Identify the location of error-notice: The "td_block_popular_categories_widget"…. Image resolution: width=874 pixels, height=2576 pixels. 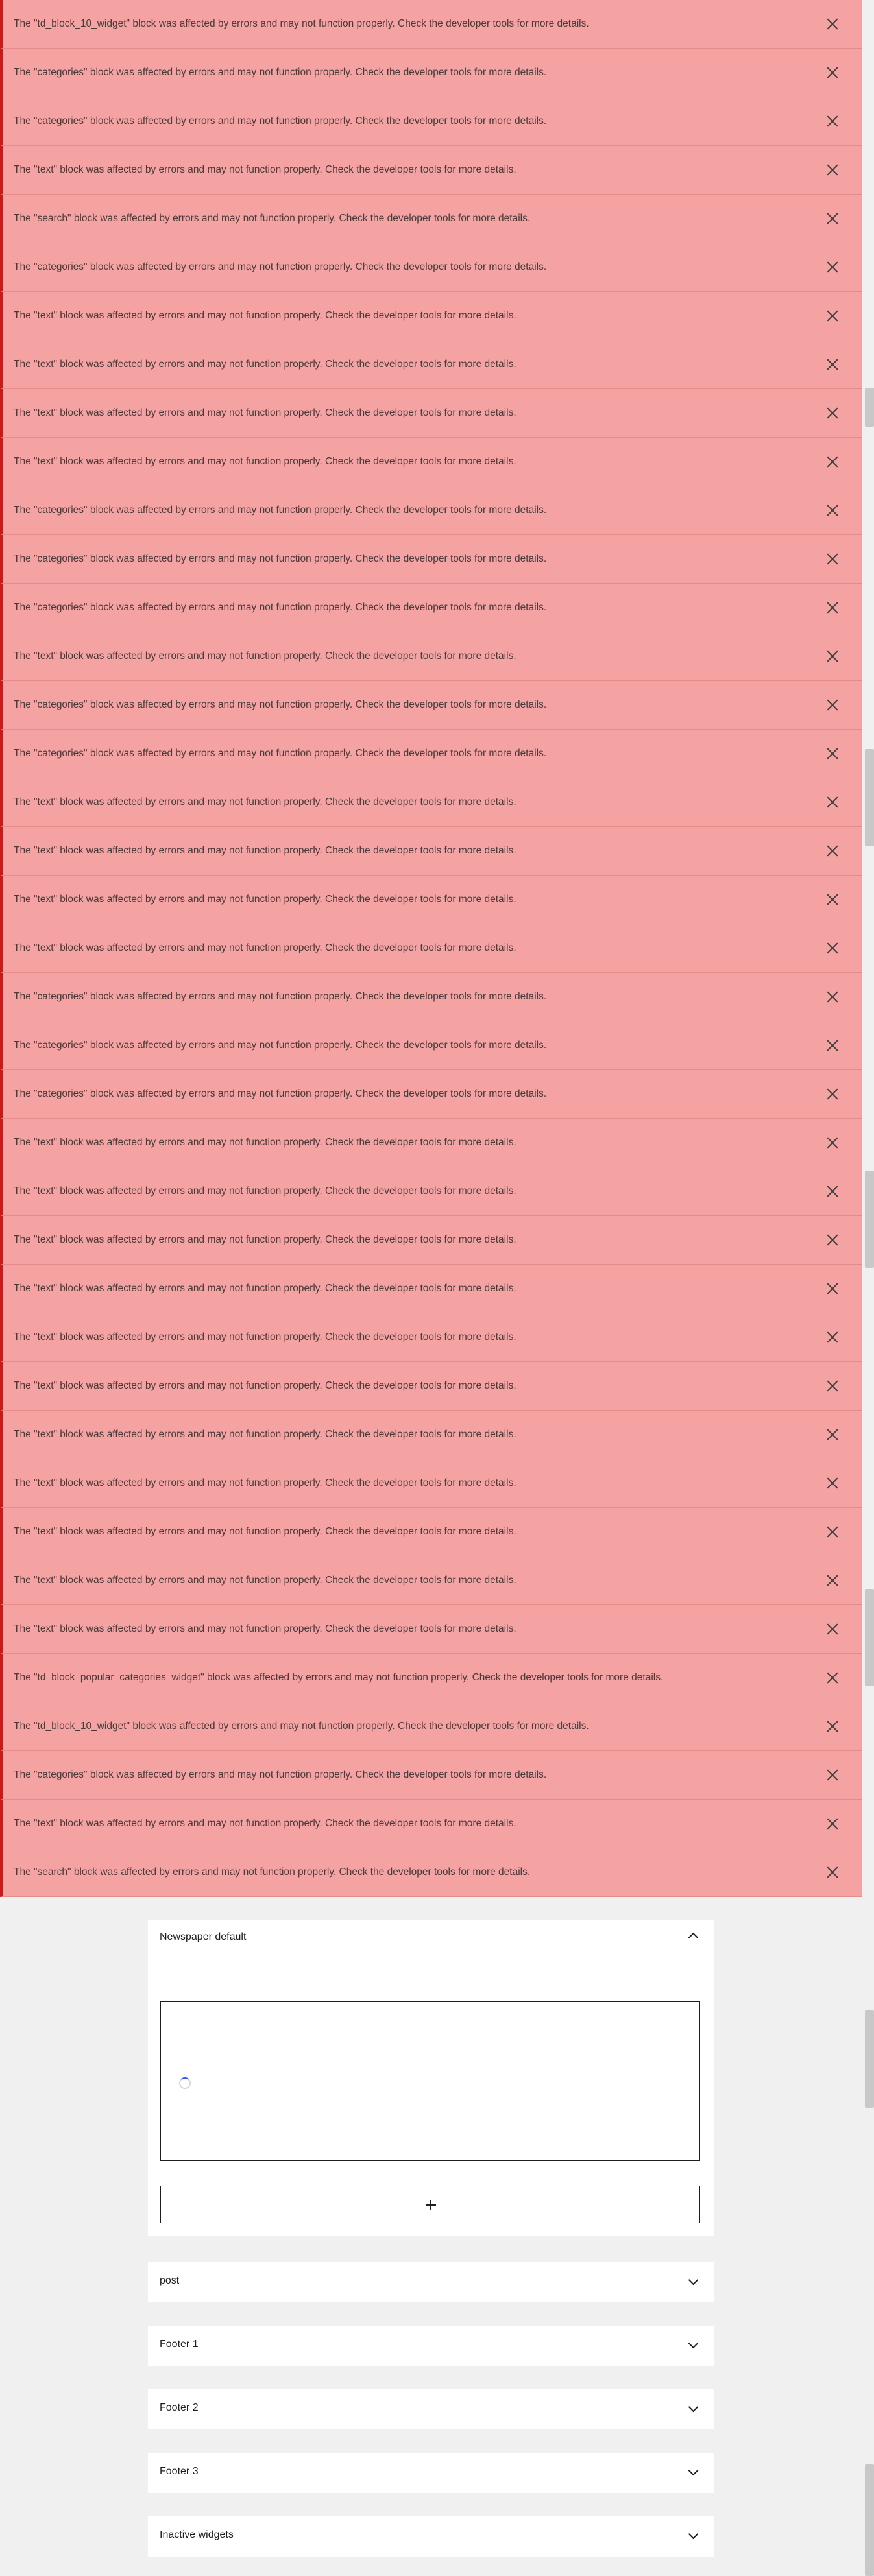
(431, 1678).